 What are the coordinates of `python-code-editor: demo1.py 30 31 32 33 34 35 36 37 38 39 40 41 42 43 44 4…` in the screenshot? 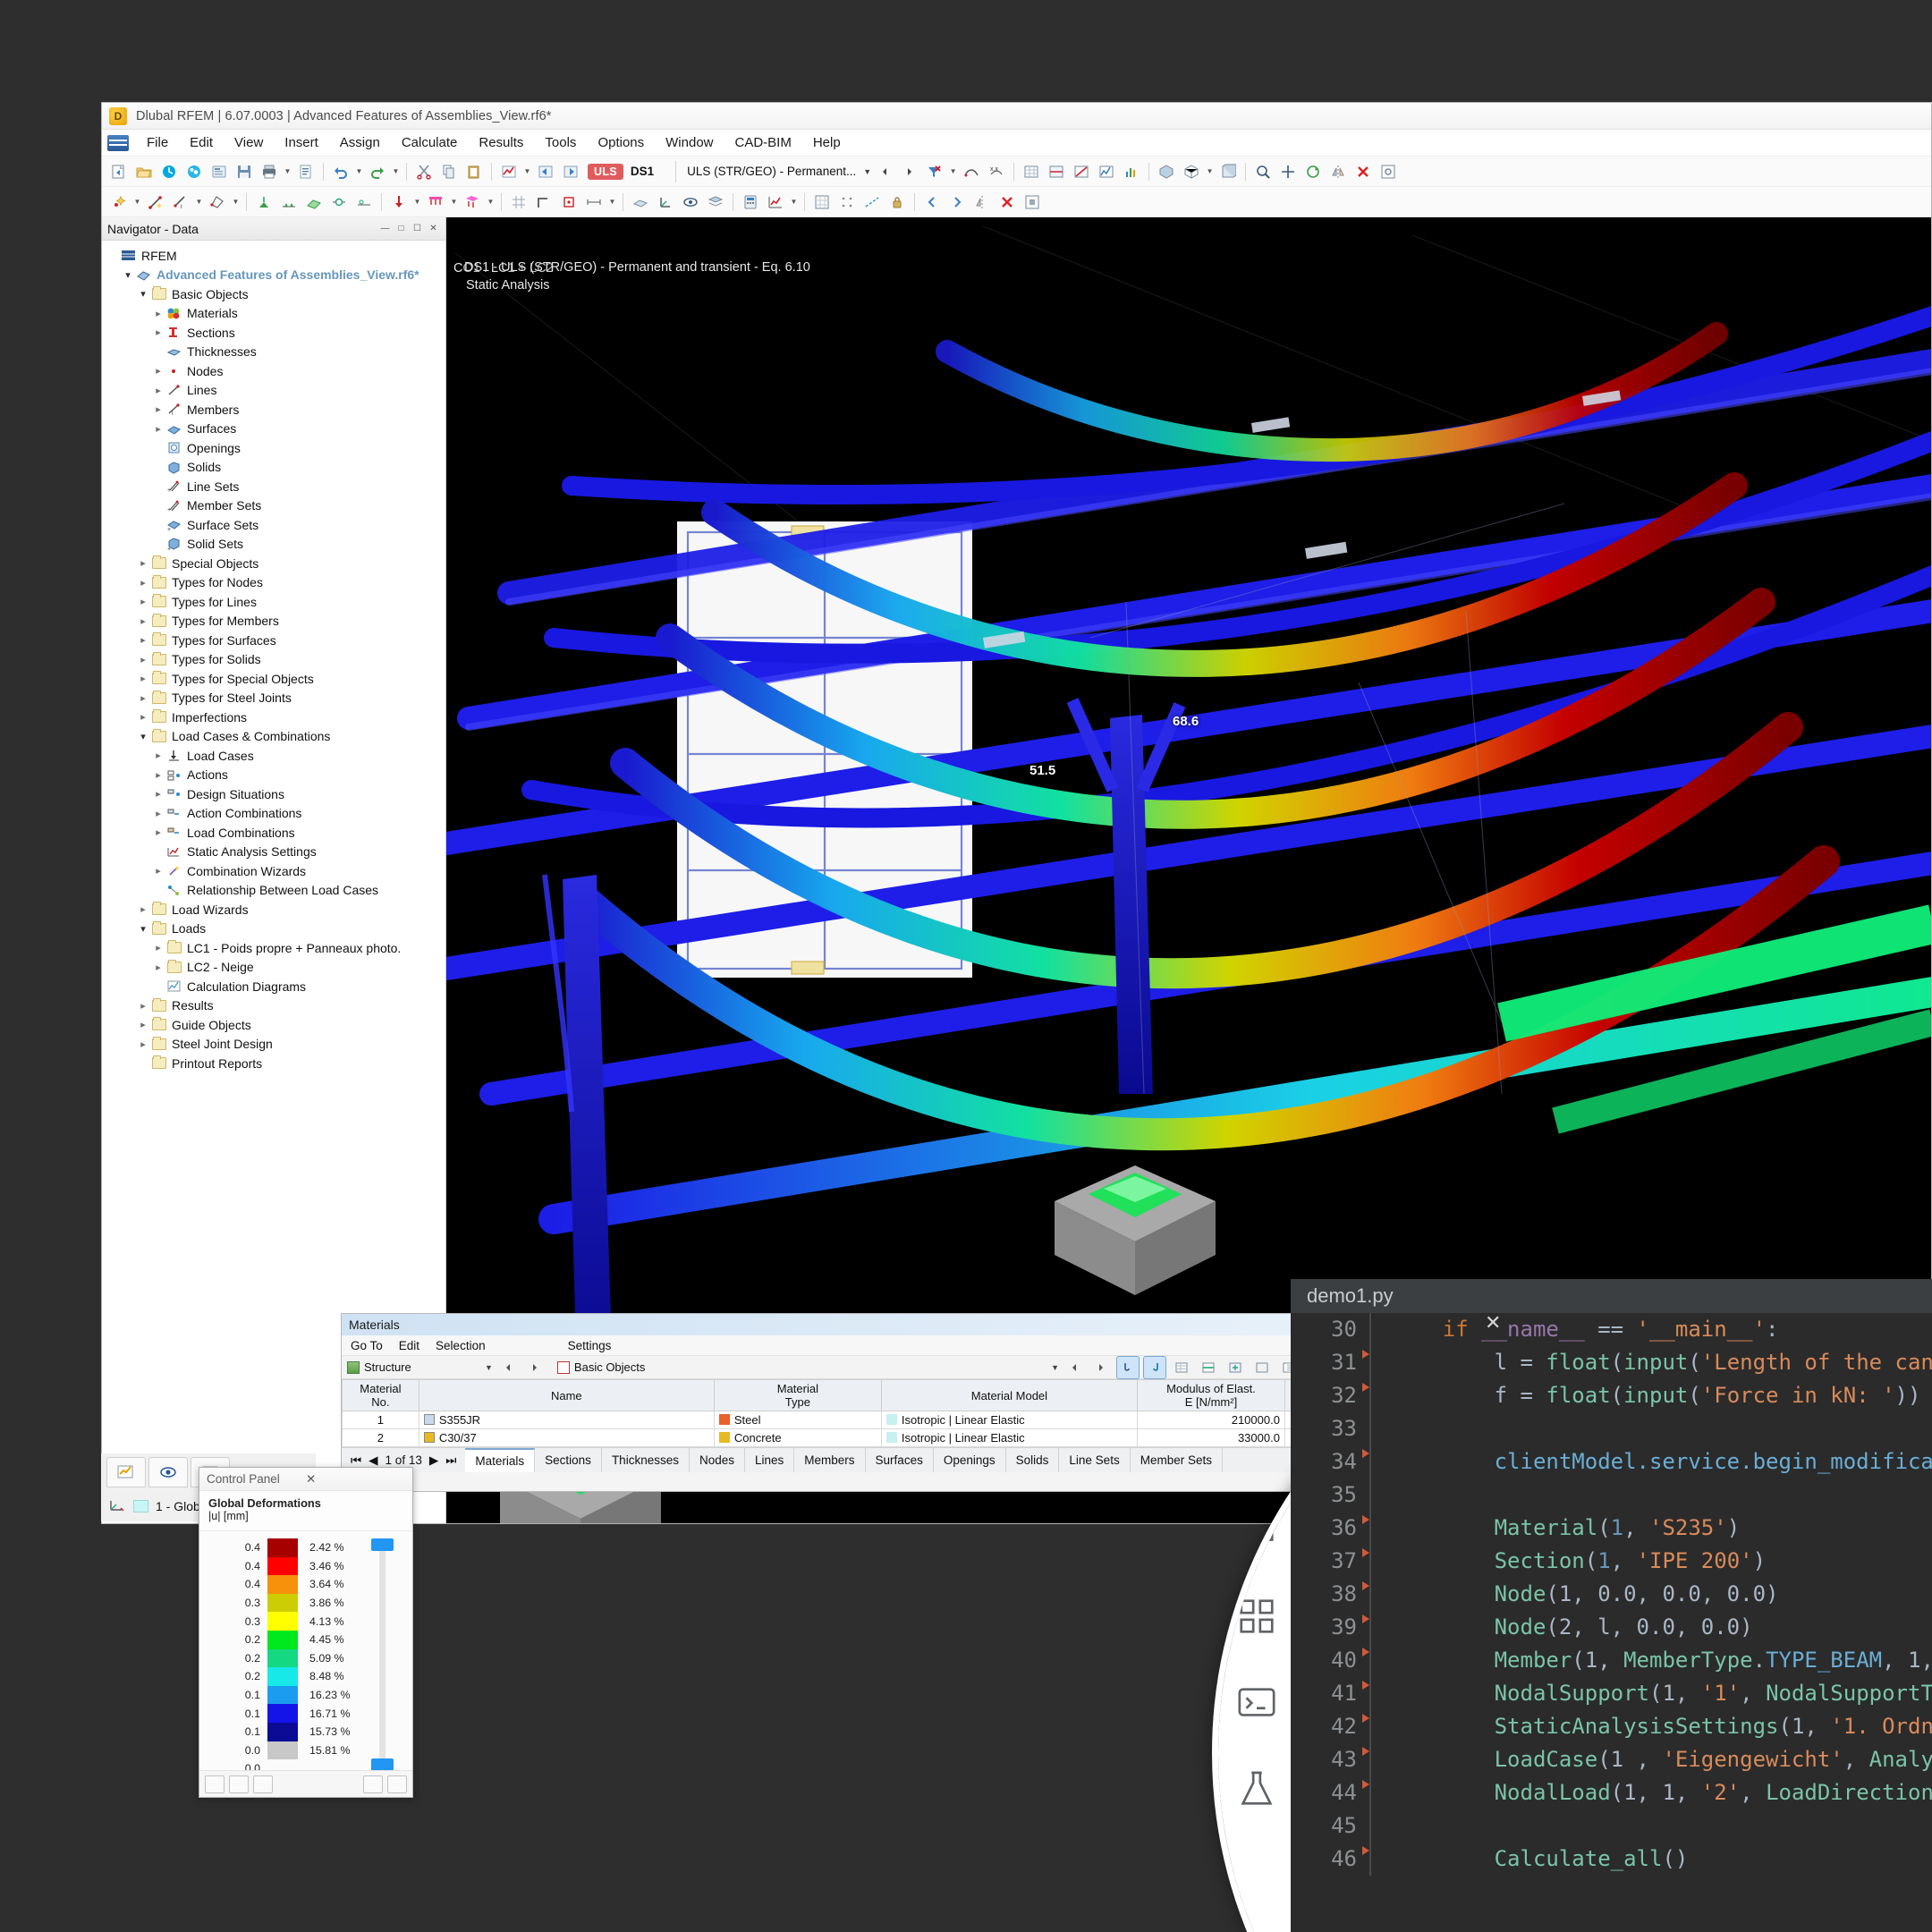 It's located at (1611, 1605).